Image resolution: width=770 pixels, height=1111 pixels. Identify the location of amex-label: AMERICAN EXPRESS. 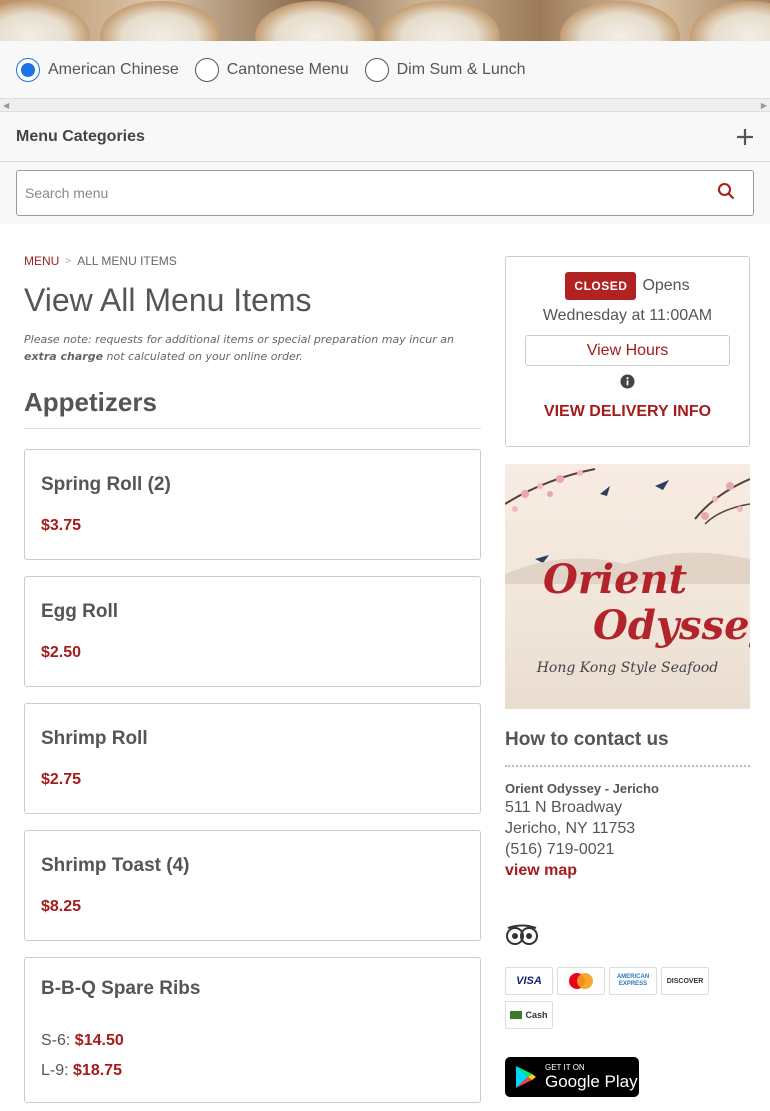
(633, 980).